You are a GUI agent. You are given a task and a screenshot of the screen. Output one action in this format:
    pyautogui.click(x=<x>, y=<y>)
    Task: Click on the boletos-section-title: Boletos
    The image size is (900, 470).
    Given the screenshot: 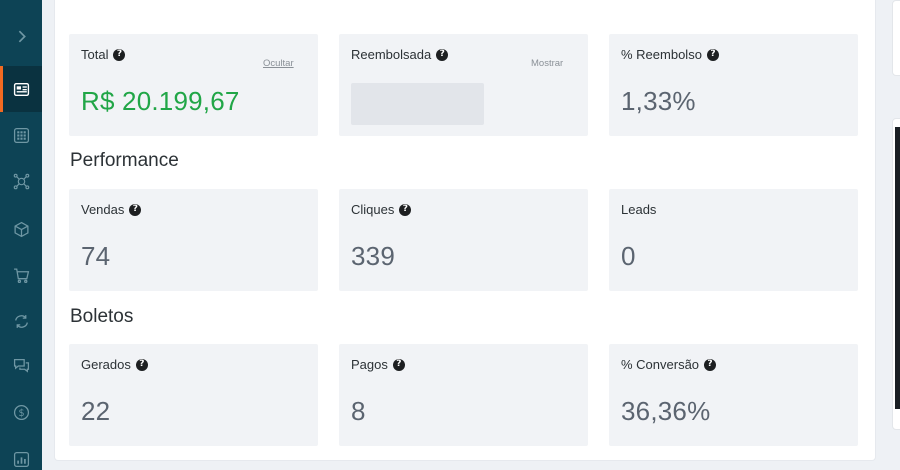 What is the action you would take?
    pyautogui.click(x=102, y=316)
    